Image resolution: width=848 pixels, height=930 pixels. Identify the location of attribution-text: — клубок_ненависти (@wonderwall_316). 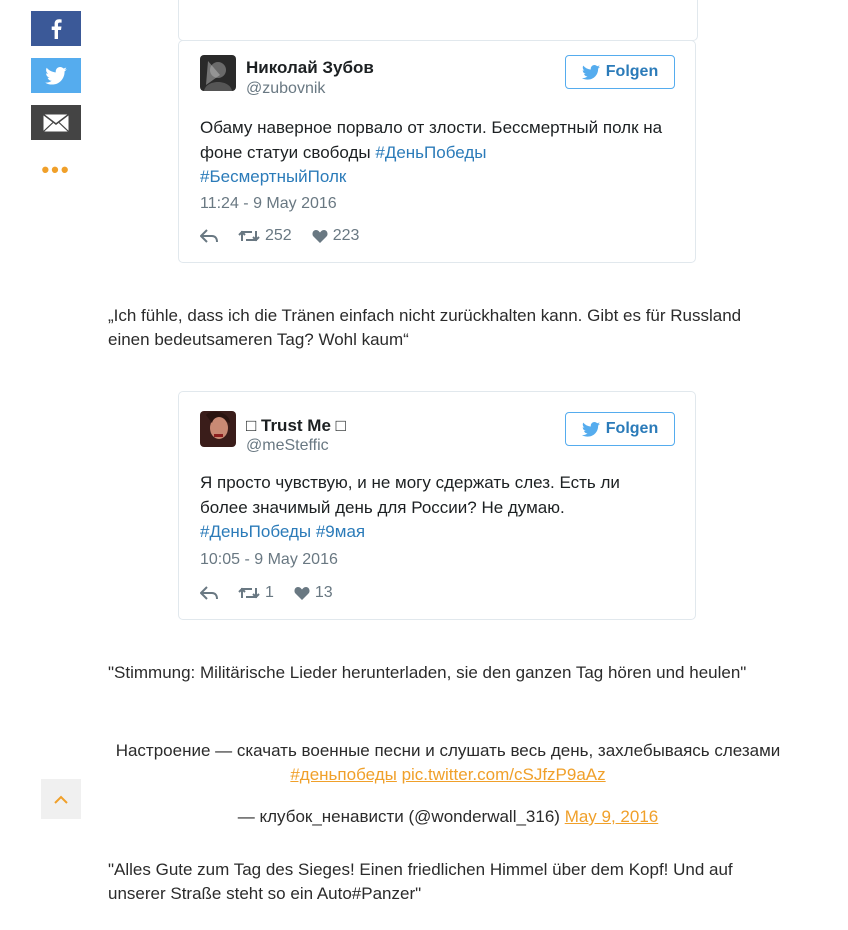
(398, 816).